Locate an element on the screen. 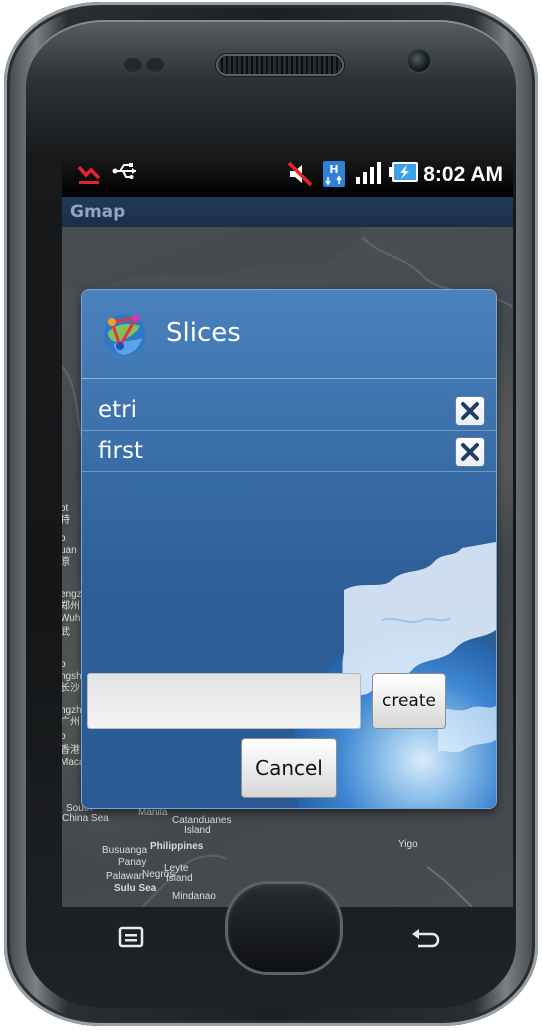  signal-icon is located at coordinates (368, 175).